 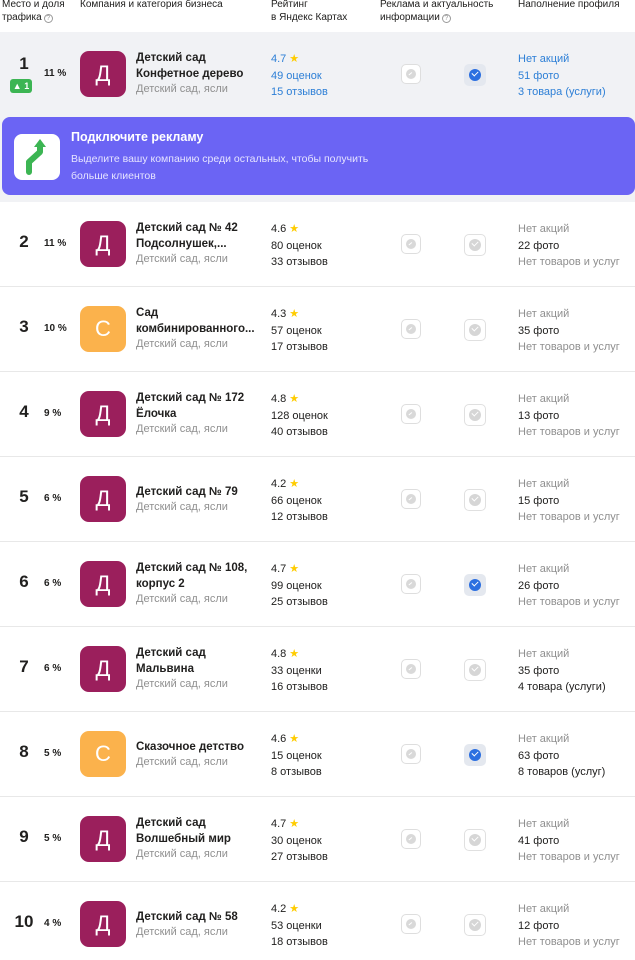 I want to click on header-company: Компания и категория бизнеса, so click(x=151, y=5).